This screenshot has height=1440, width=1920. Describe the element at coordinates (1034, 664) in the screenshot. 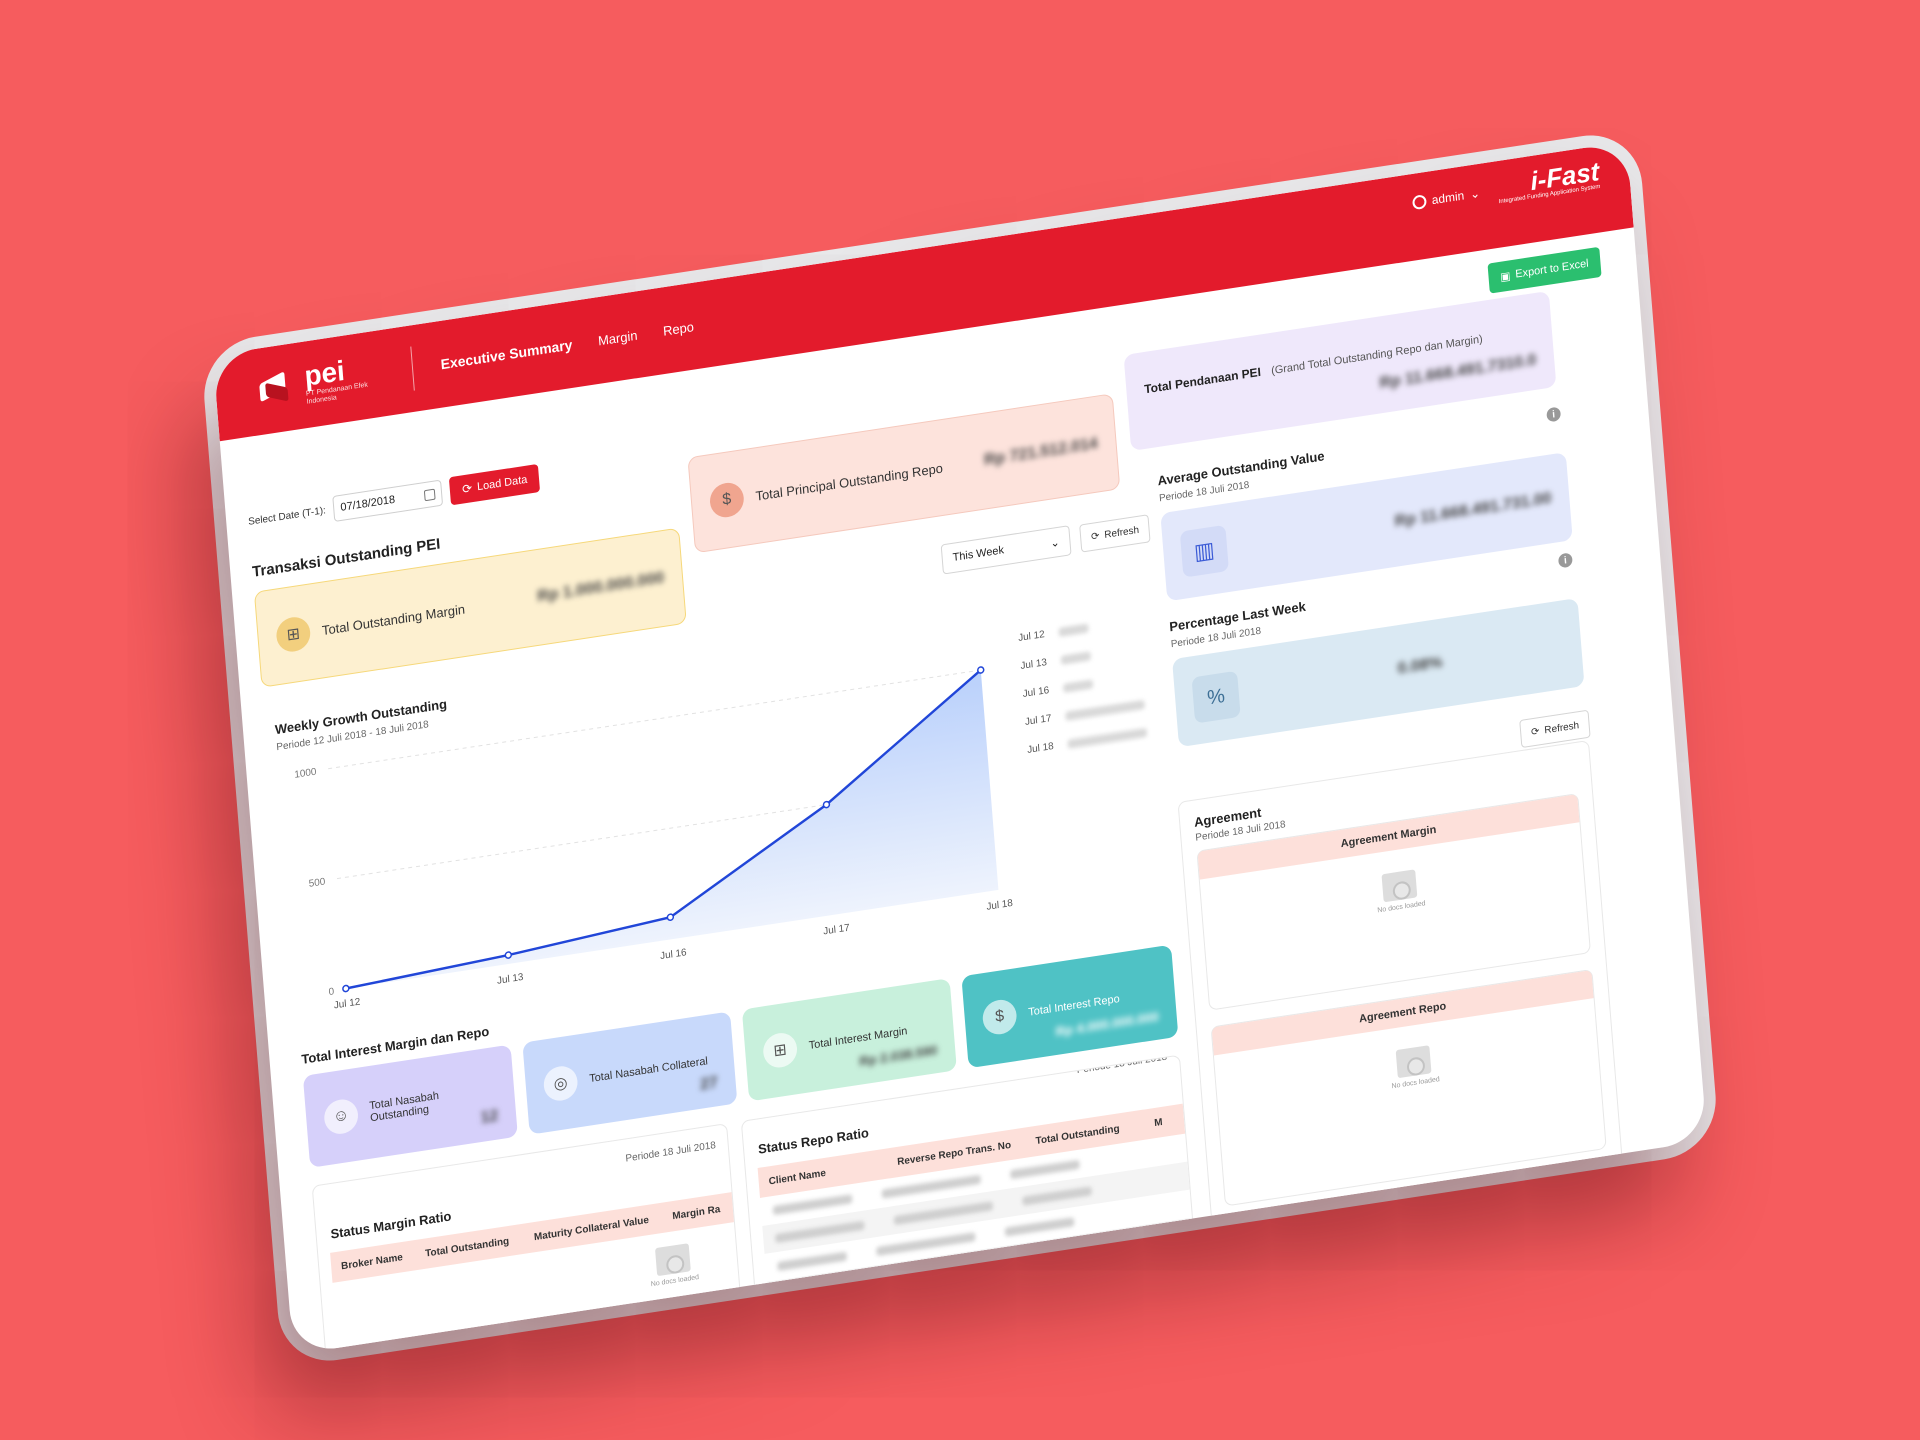

I see `legend-label: Jul 13` at that location.